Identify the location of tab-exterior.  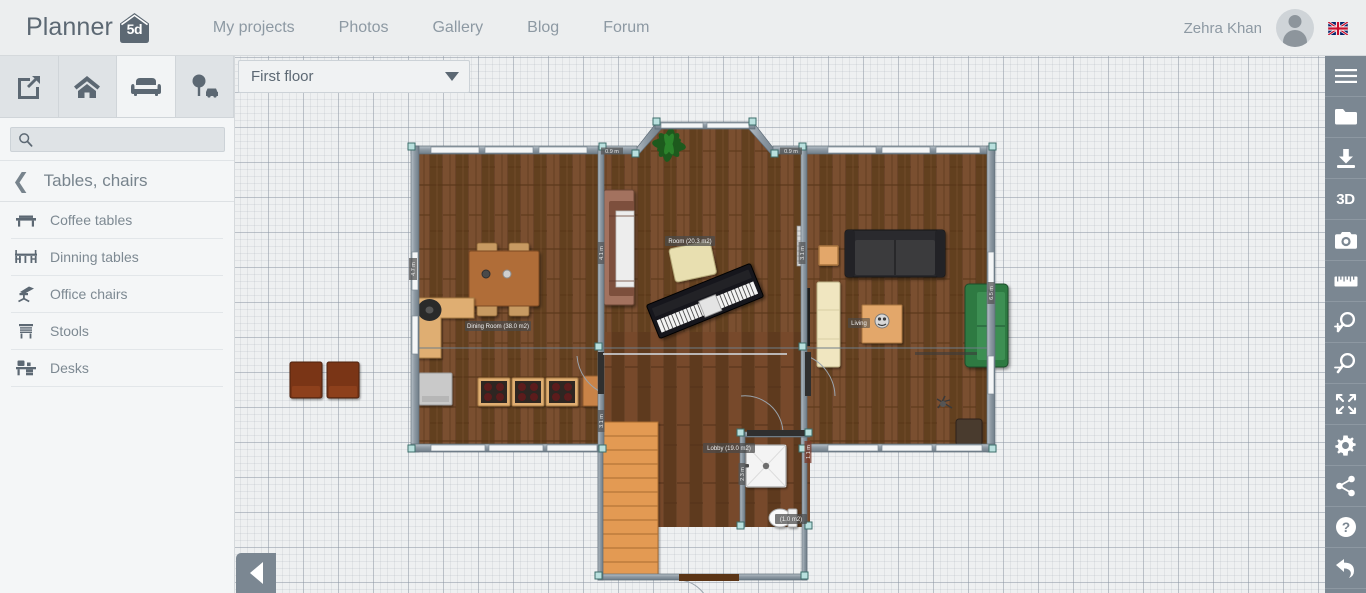
(204, 86).